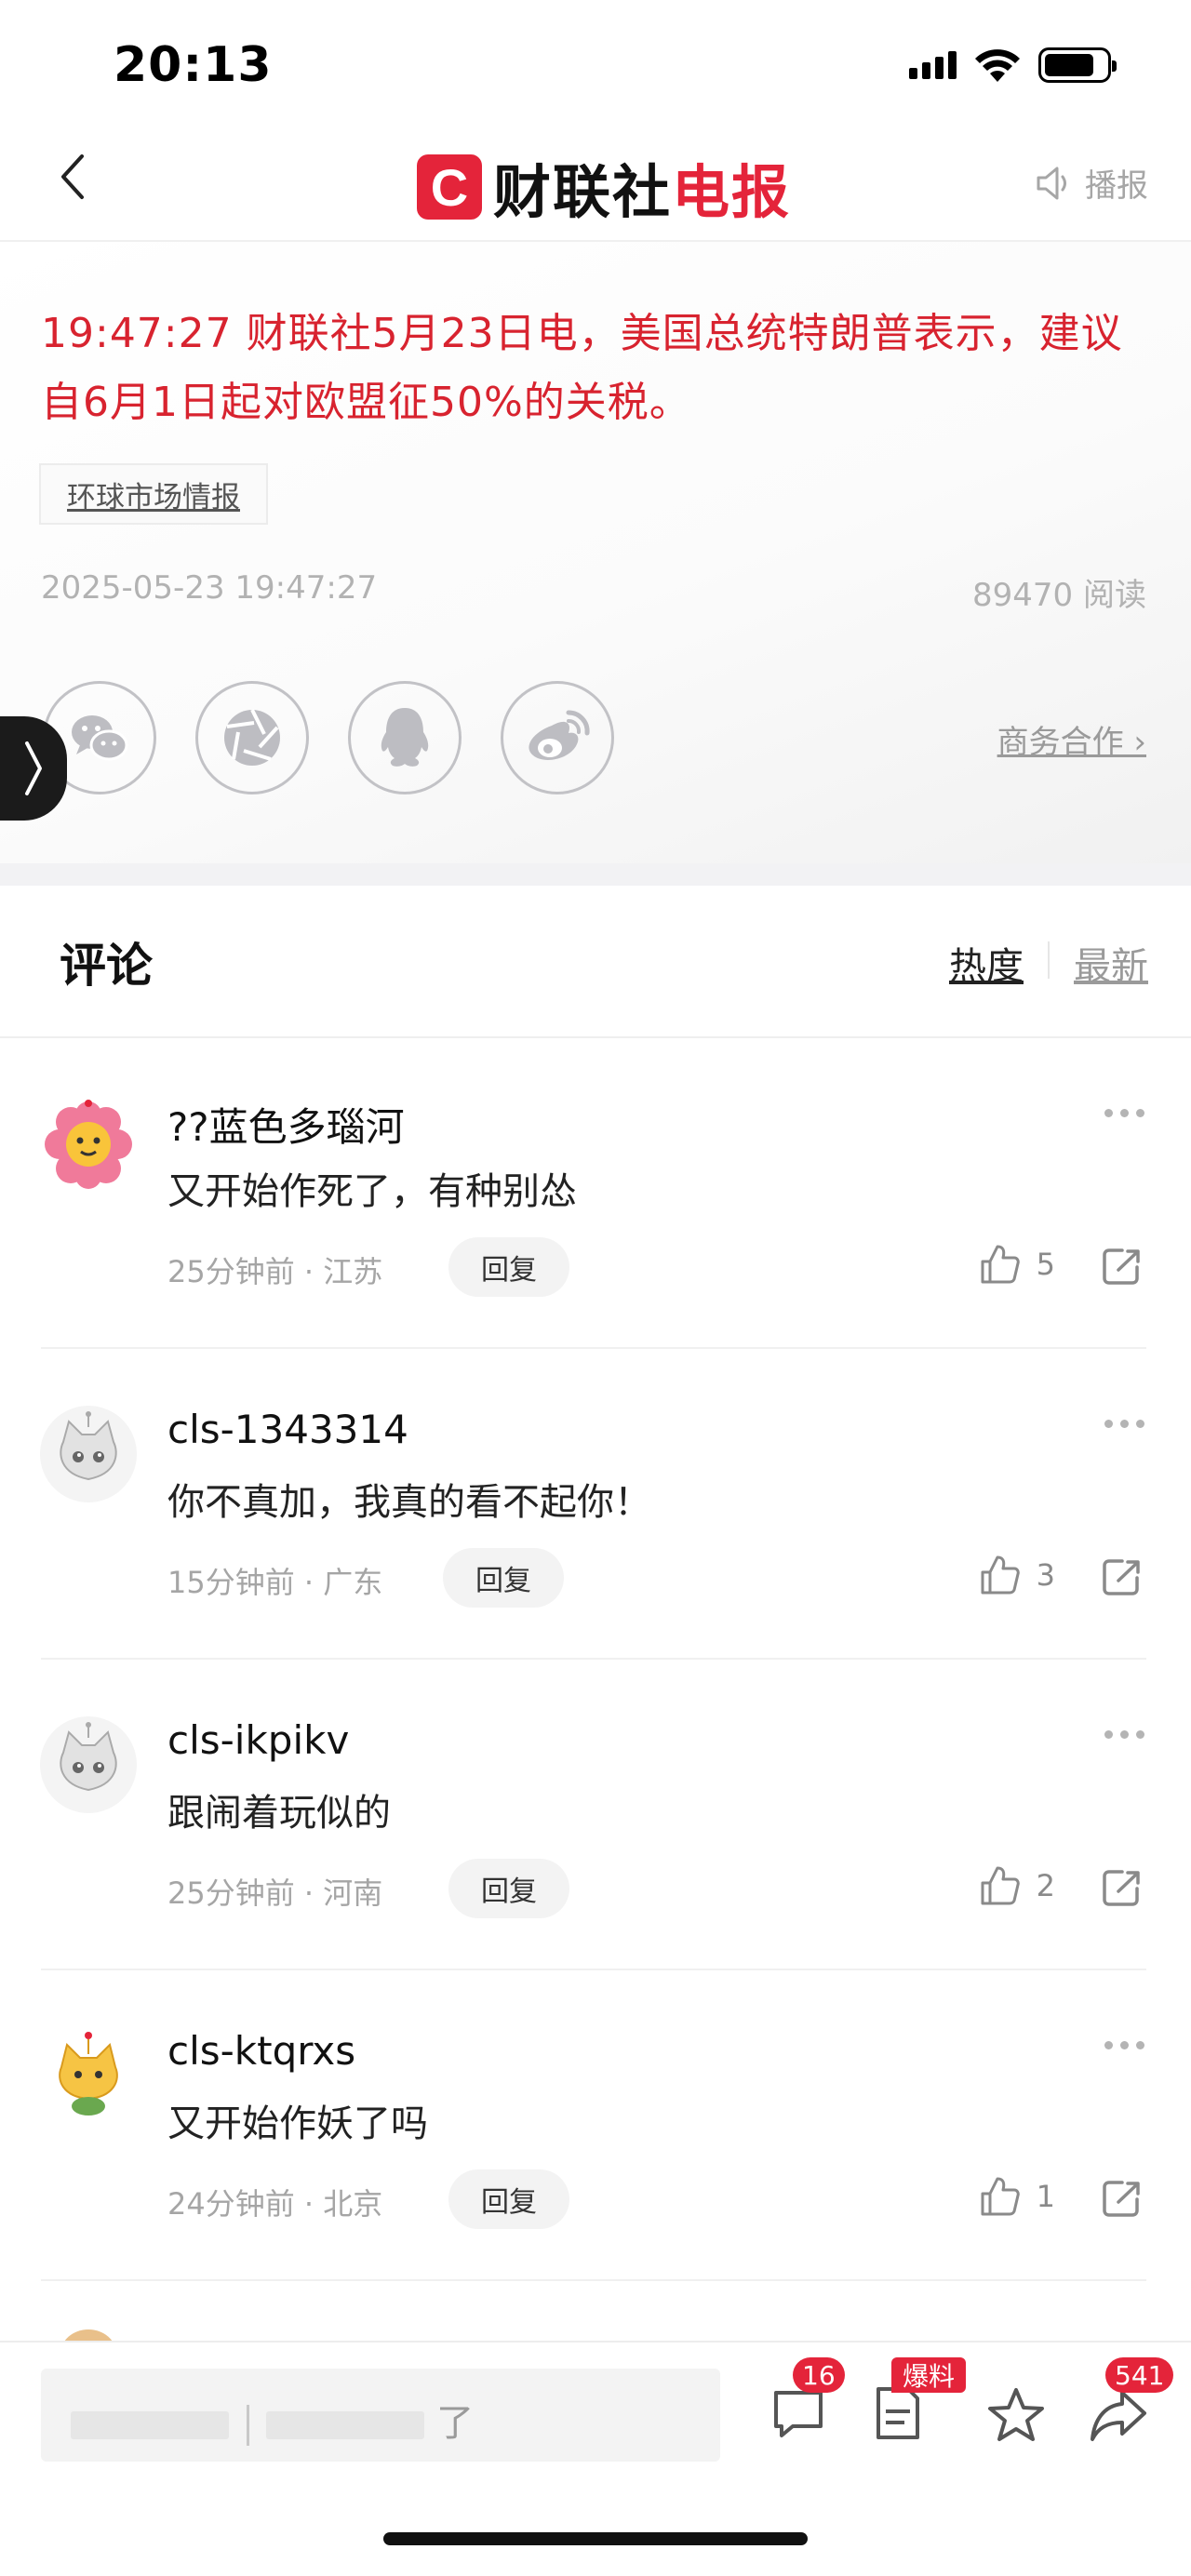 This screenshot has height=2576, width=1191. Describe the element at coordinates (986, 963) in the screenshot. I see `sort-by-hot-tab: 热度` at that location.